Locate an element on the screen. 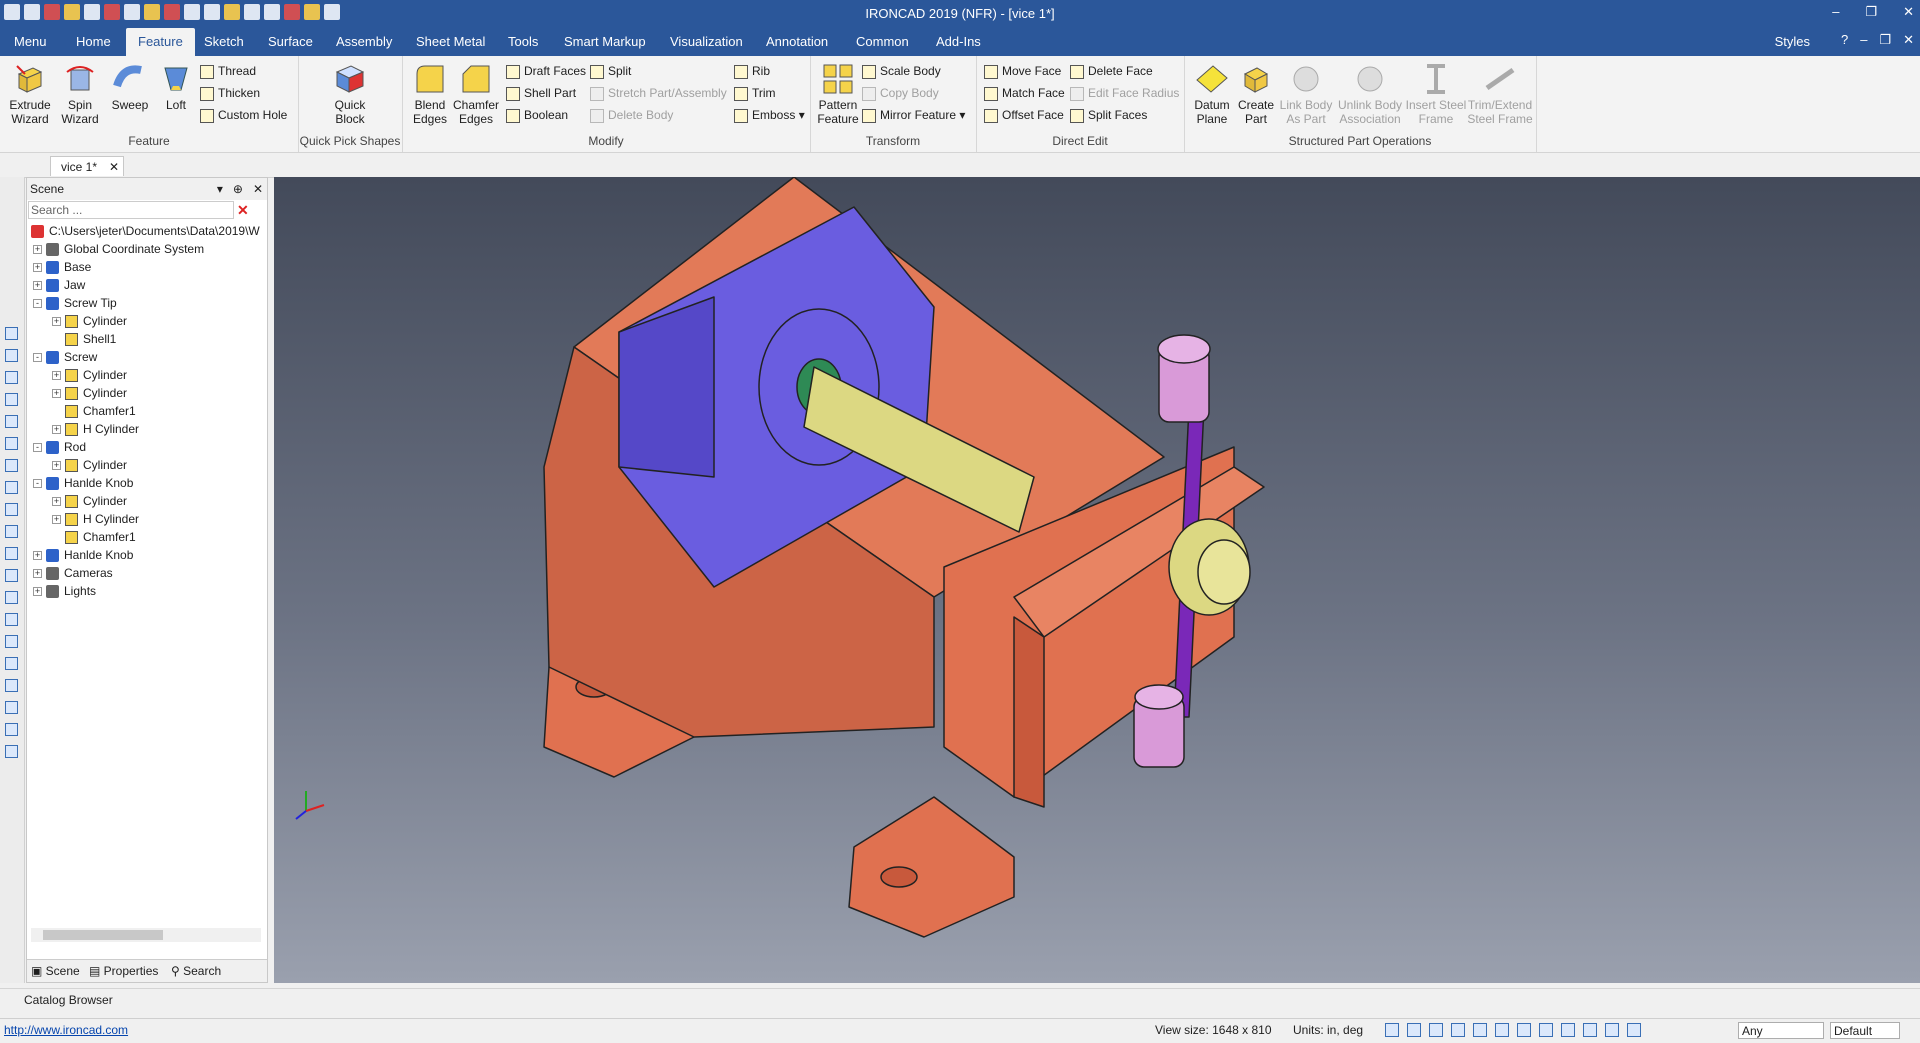 The height and width of the screenshot is (1043, 1920). restore-icon: ❐ is located at coordinates (1871, 12).